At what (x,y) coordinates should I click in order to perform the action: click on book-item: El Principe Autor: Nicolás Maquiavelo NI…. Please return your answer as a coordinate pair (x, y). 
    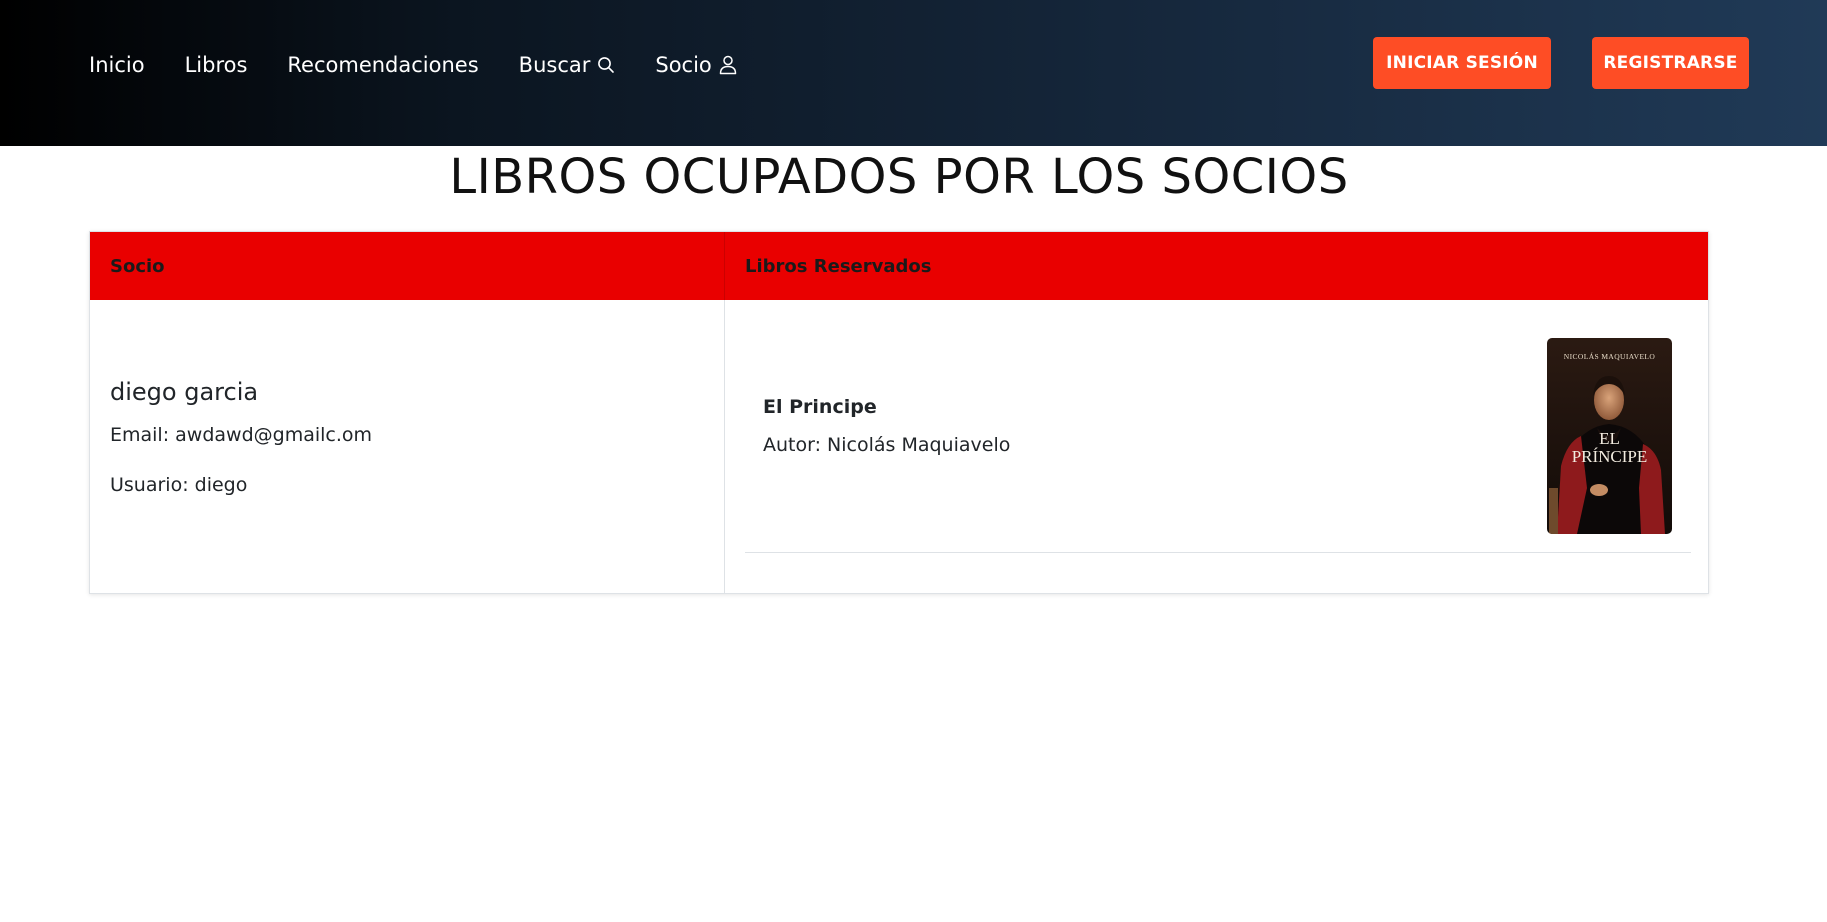
    Looking at the image, I should click on (1218, 426).